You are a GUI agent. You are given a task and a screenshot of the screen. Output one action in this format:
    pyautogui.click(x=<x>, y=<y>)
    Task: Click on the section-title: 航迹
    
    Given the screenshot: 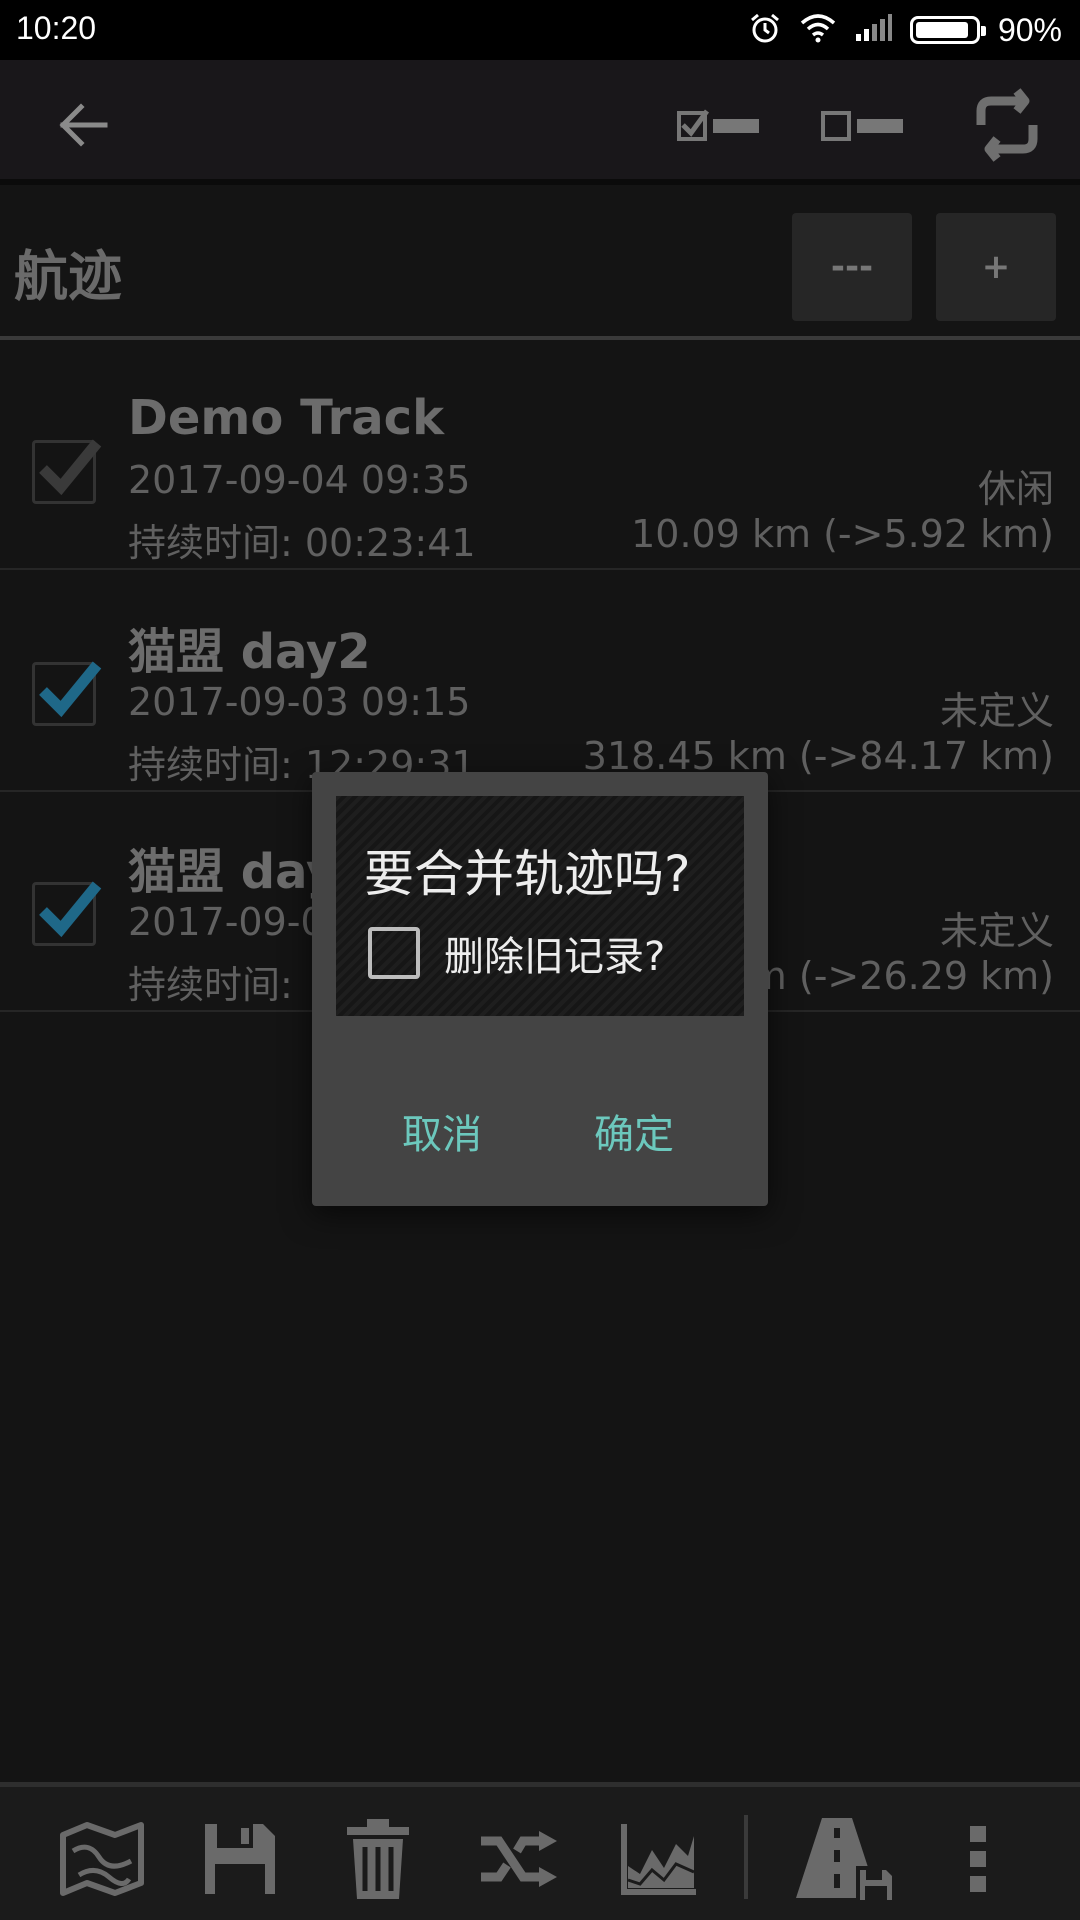 What is the action you would take?
    pyautogui.click(x=68, y=276)
    